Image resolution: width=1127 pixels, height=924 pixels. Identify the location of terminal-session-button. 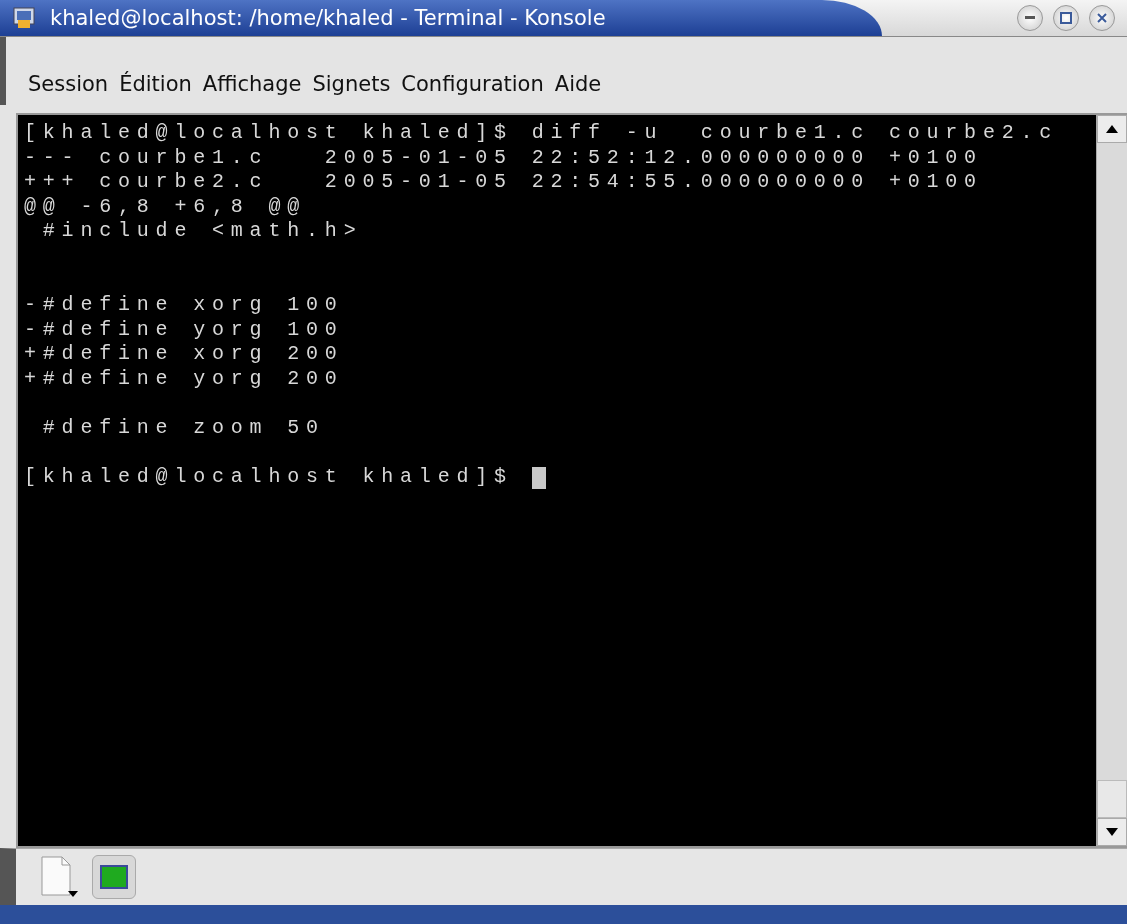
(114, 877).